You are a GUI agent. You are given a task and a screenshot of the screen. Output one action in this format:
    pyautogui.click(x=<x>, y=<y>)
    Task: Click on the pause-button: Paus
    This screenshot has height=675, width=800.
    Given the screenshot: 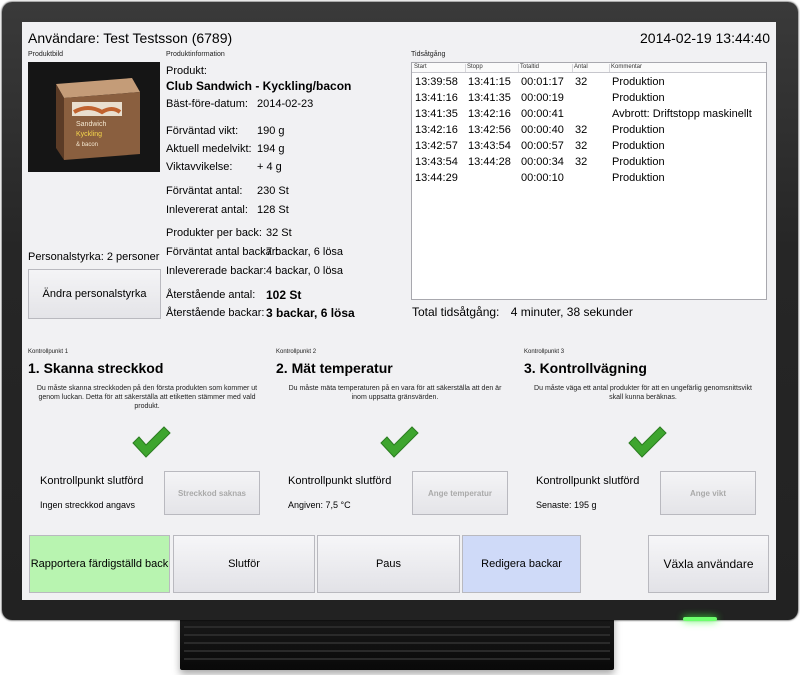 What is the action you would take?
    pyautogui.click(x=388, y=564)
    